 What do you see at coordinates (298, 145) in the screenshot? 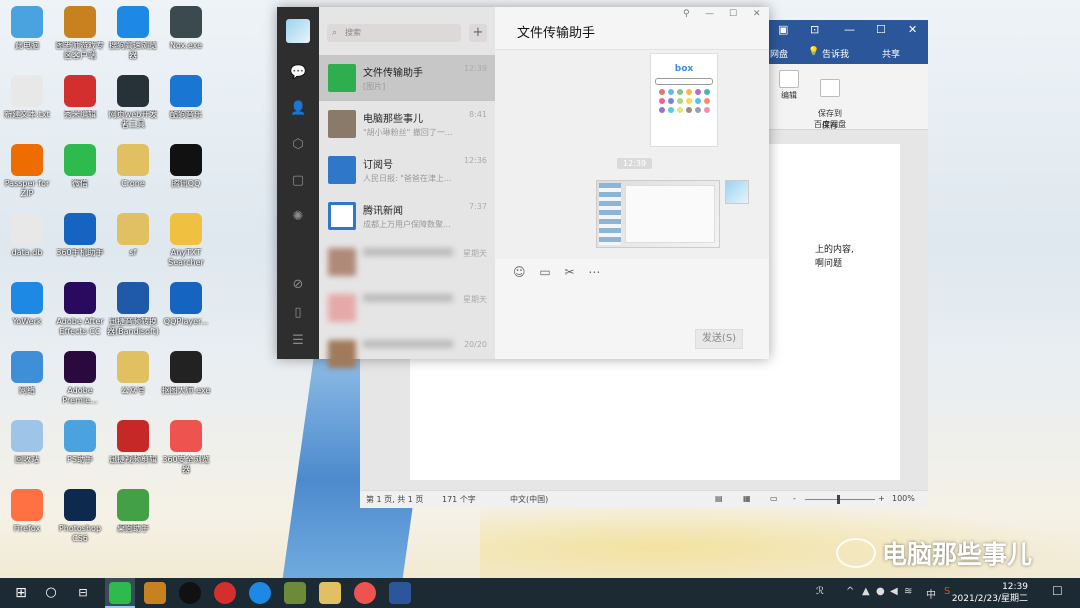
I see `box-icon: ⬡` at bounding box center [298, 145].